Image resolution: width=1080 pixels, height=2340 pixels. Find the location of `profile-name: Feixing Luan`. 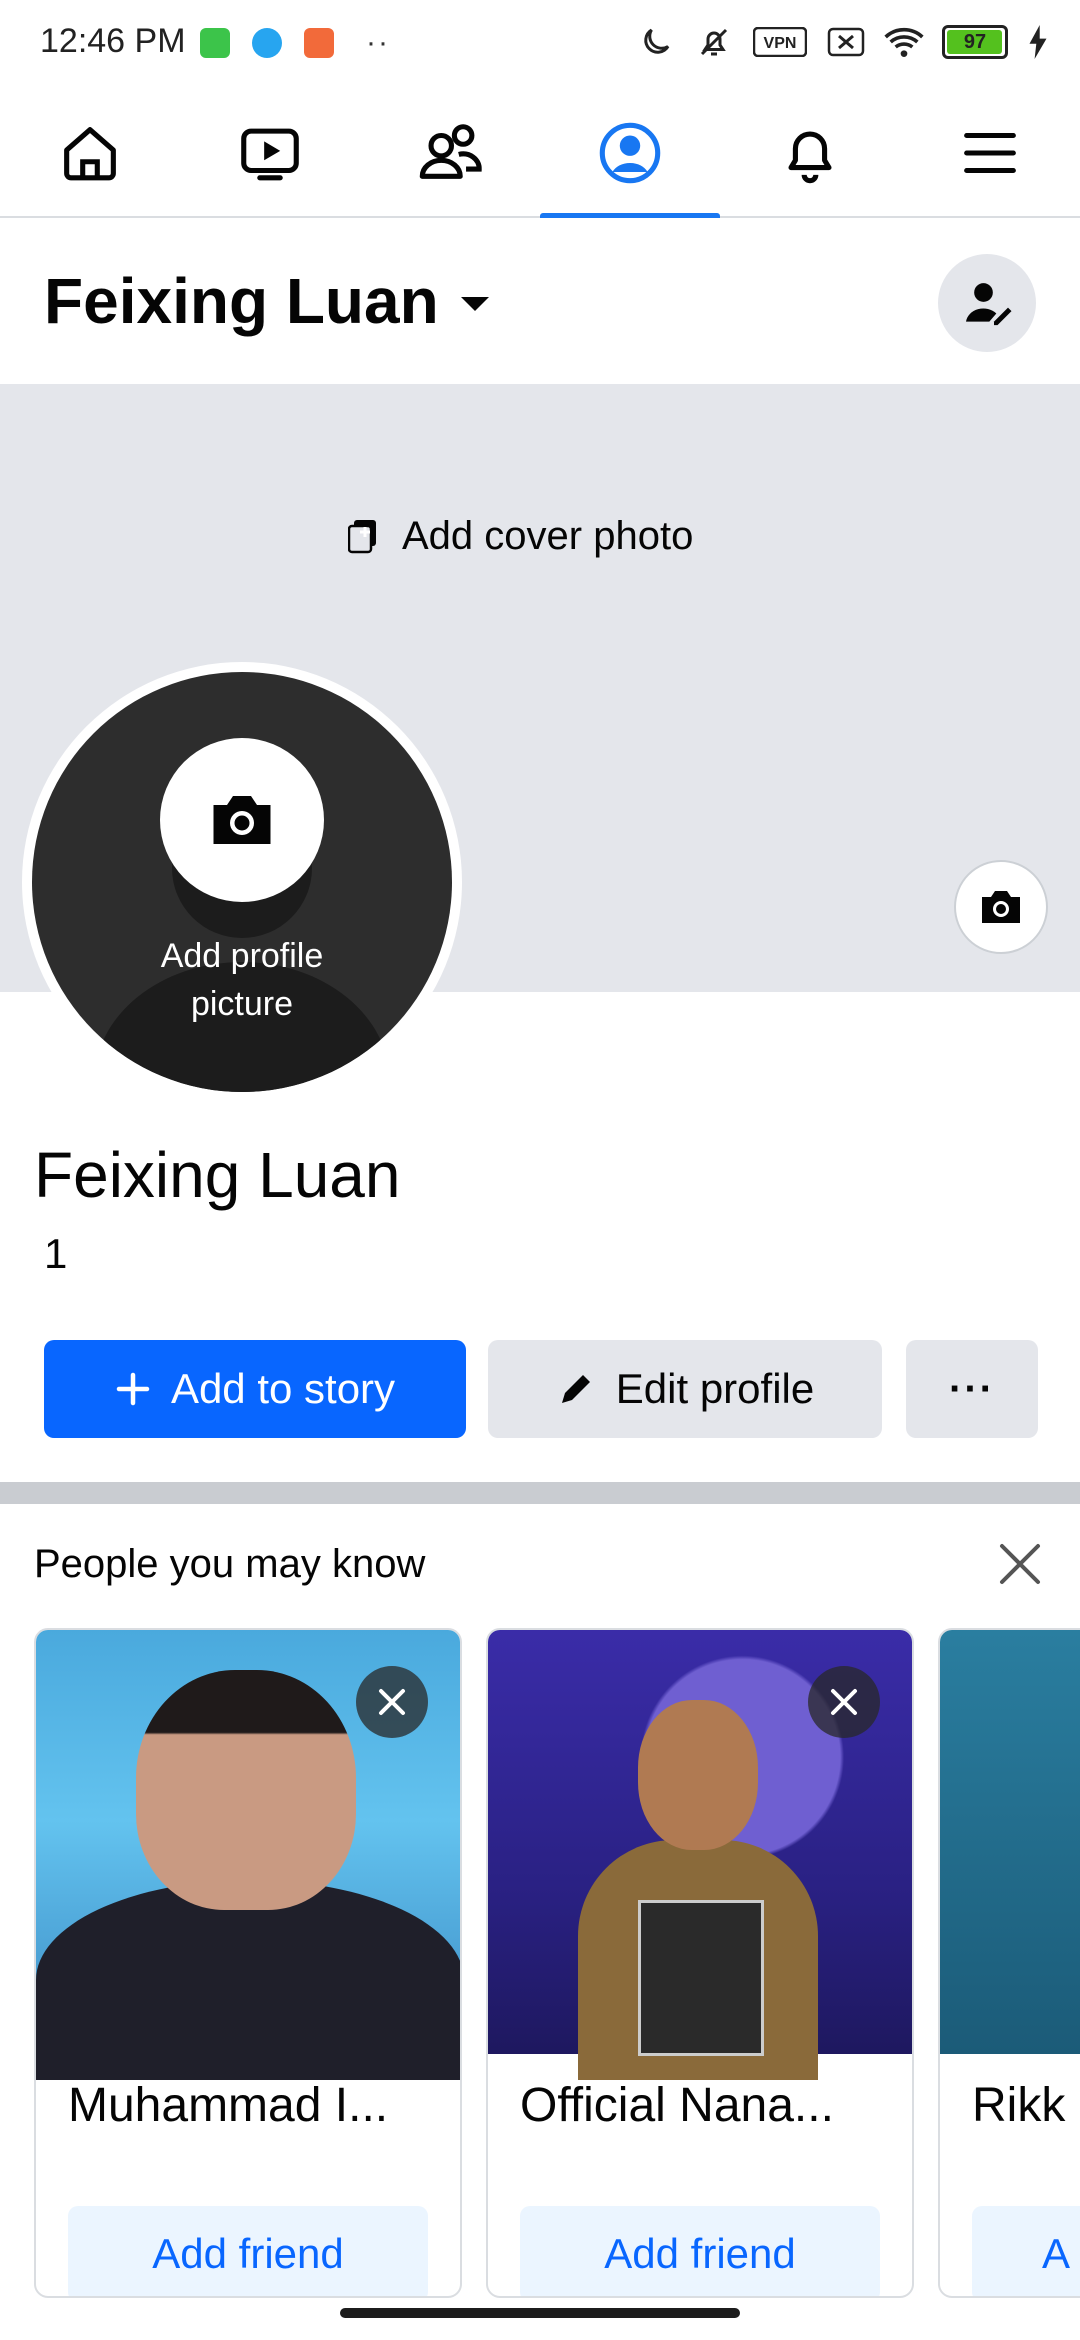

profile-name: Feixing Luan is located at coordinates (217, 1175).